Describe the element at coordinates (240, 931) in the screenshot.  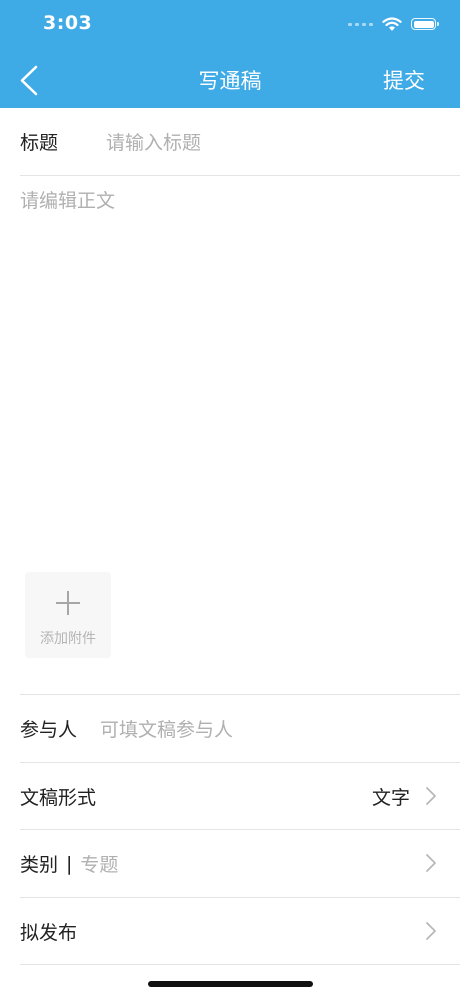
I see `publish-row: 拟发布` at that location.